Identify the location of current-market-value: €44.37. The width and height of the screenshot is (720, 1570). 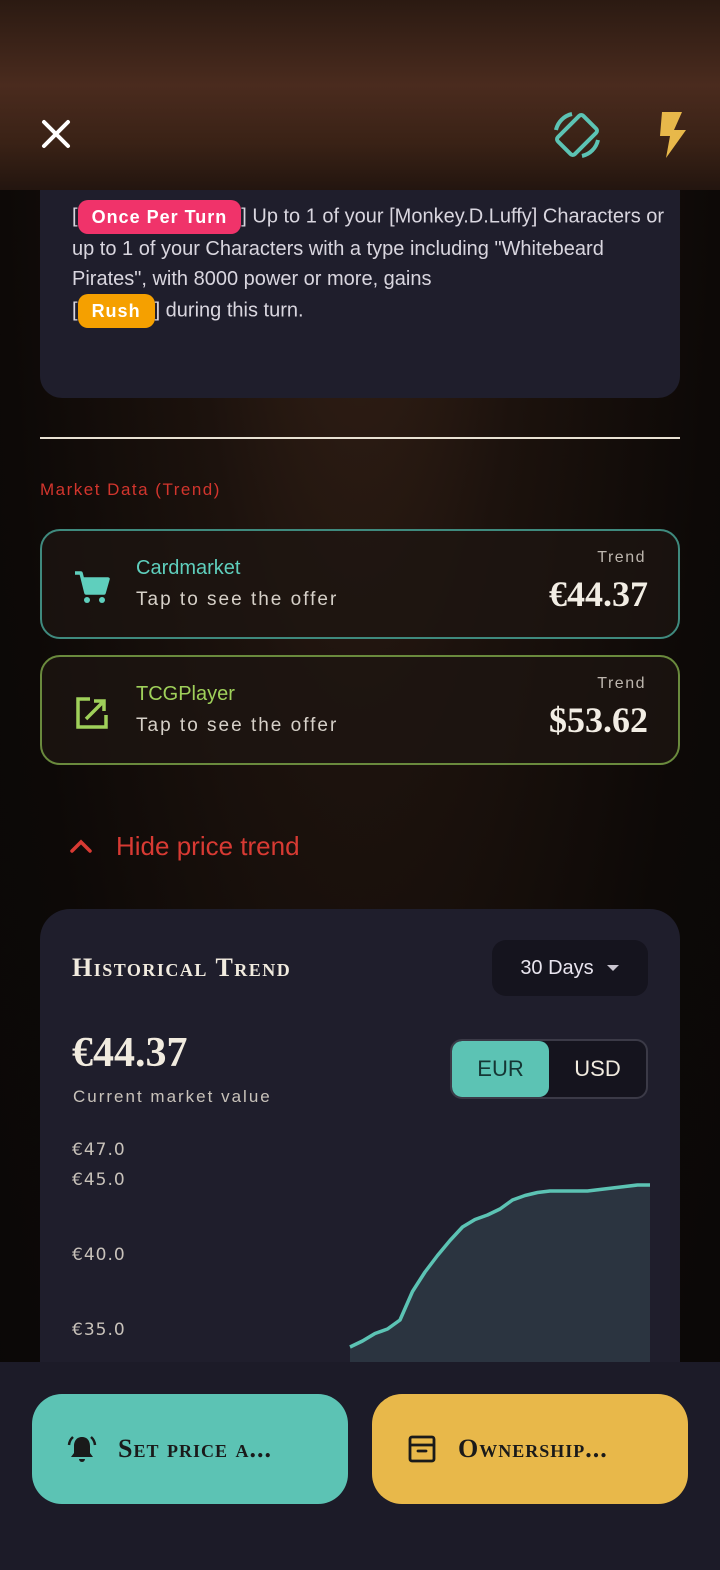
(130, 1053).